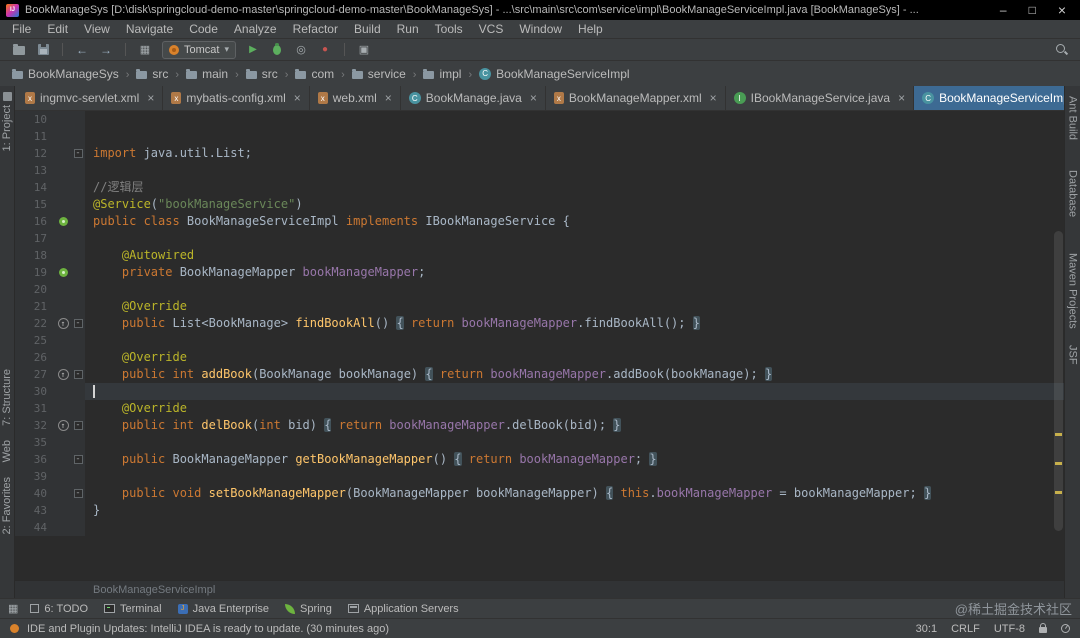 The width and height of the screenshot is (1080, 638). Describe the element at coordinates (1062, 10) in the screenshot. I see `close-button` at that location.